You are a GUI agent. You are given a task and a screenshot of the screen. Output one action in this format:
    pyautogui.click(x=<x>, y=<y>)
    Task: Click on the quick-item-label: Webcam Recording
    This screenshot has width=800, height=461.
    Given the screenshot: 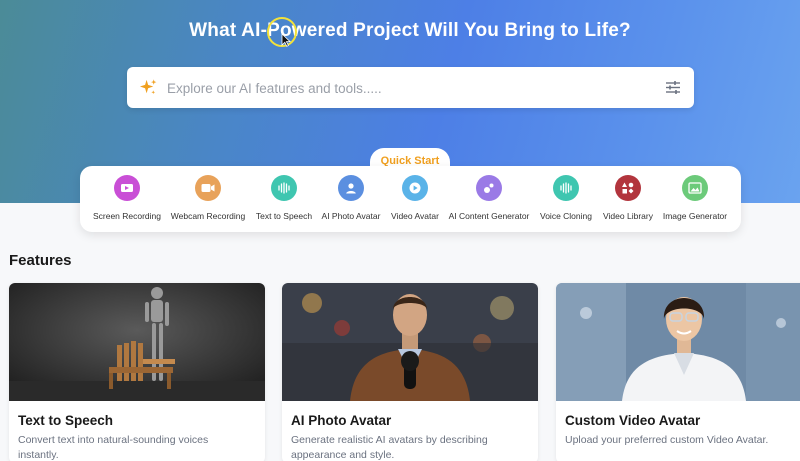 What is the action you would take?
    pyautogui.click(x=208, y=216)
    